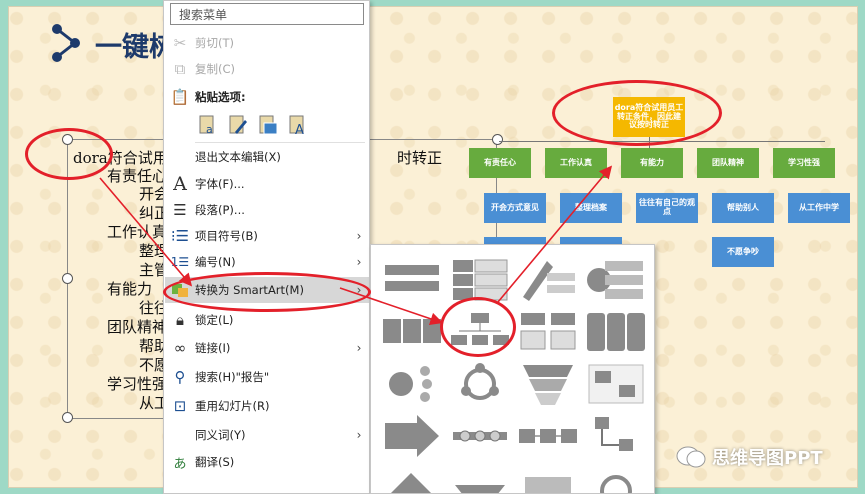 This screenshot has width=865, height=494. I want to click on svg-text: A, so click(299, 129).